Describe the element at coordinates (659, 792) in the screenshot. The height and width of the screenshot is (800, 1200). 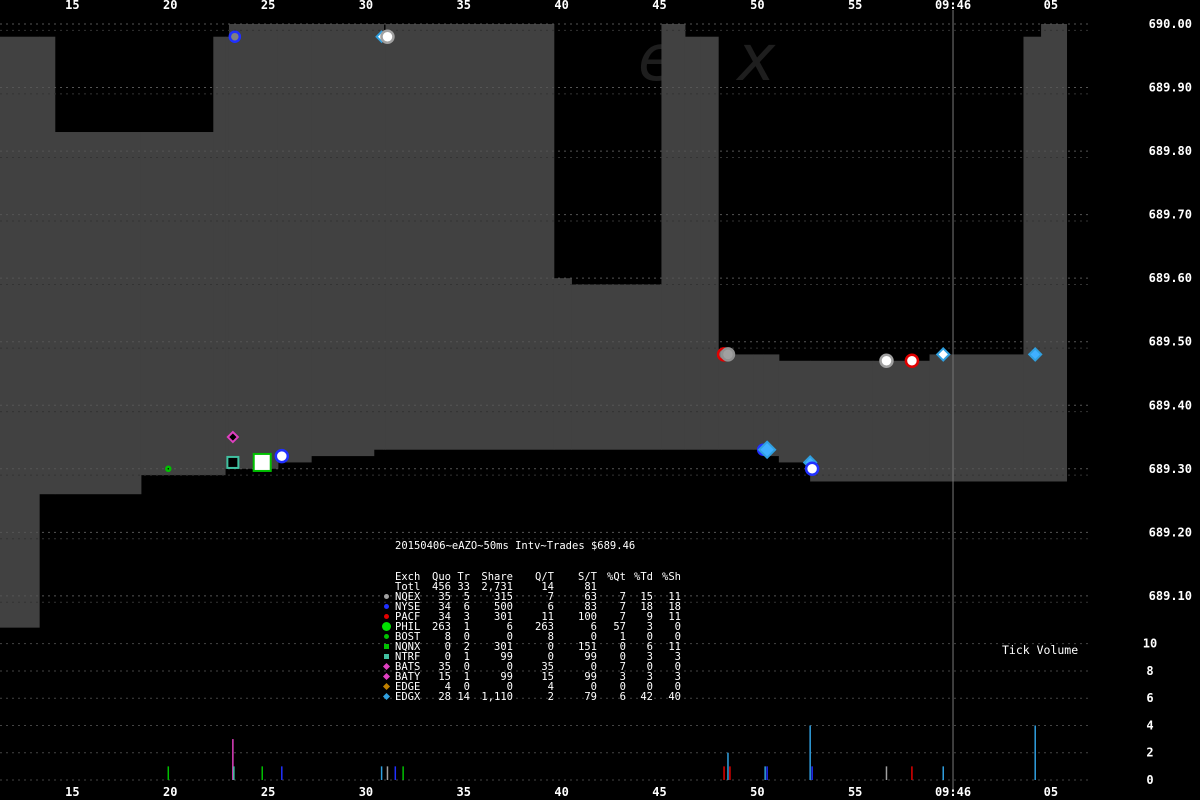
I see `x-tick-label-bottom: 45` at that location.